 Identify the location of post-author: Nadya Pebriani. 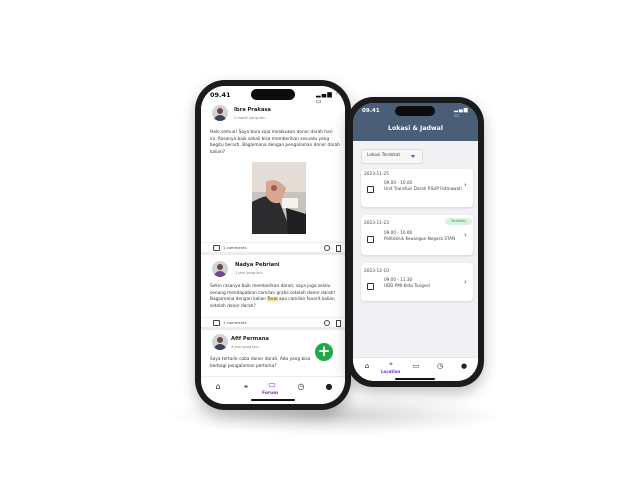
(257, 265).